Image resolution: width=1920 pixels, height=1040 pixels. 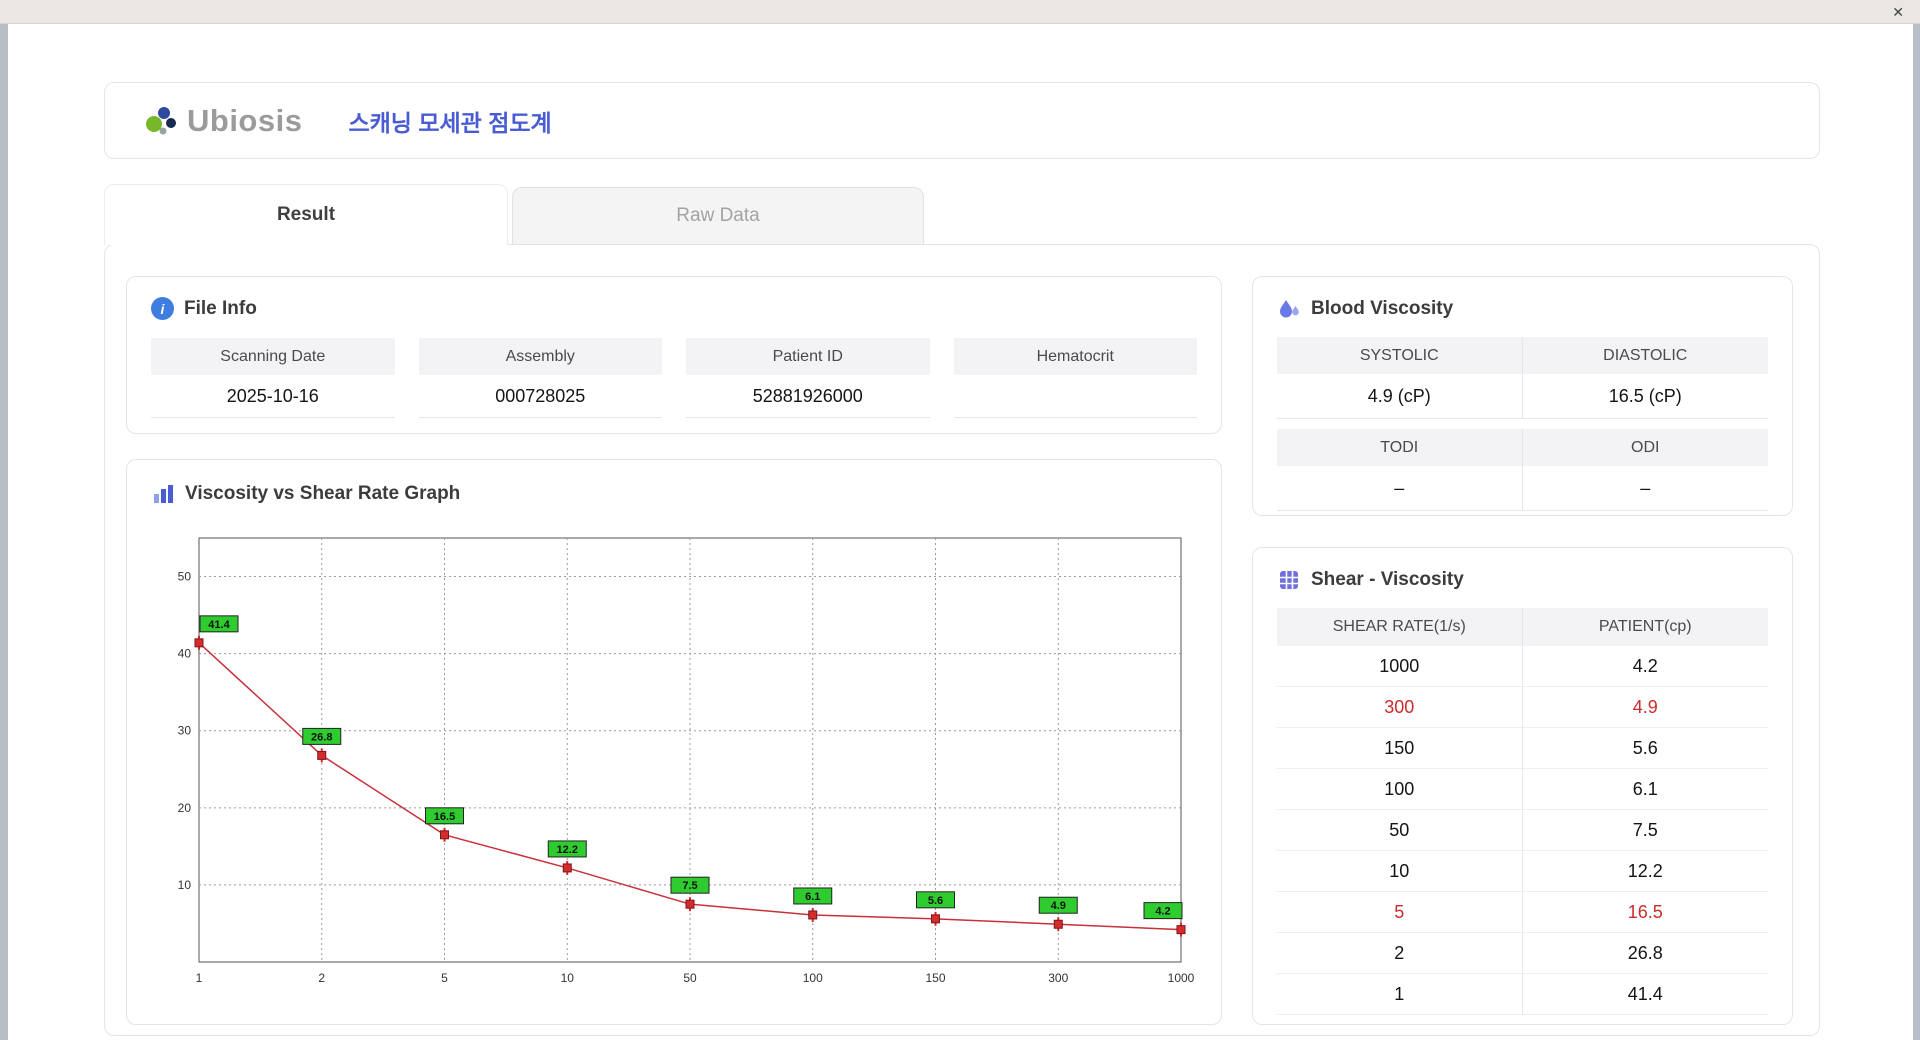 I want to click on graph-title: Viscosity vs Shear Rate Graph, so click(x=323, y=493).